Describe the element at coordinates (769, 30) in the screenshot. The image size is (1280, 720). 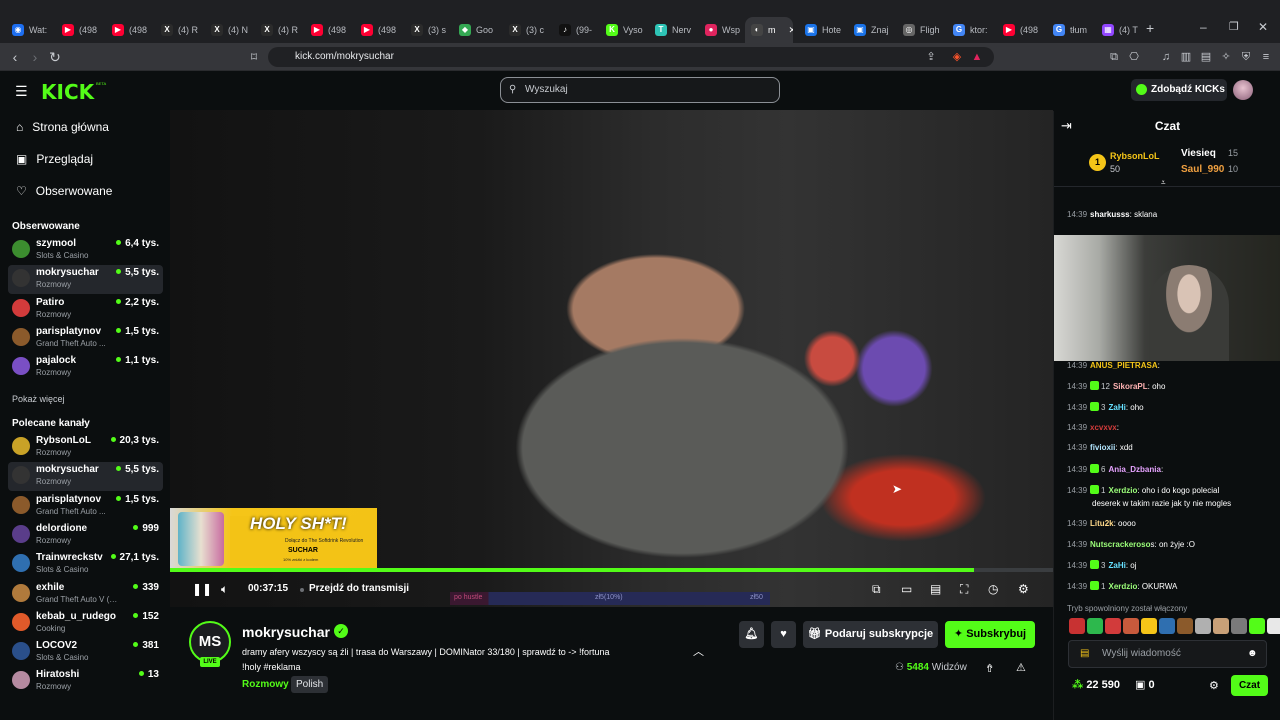
I see `browser-tab: ◐ m ✕` at that location.